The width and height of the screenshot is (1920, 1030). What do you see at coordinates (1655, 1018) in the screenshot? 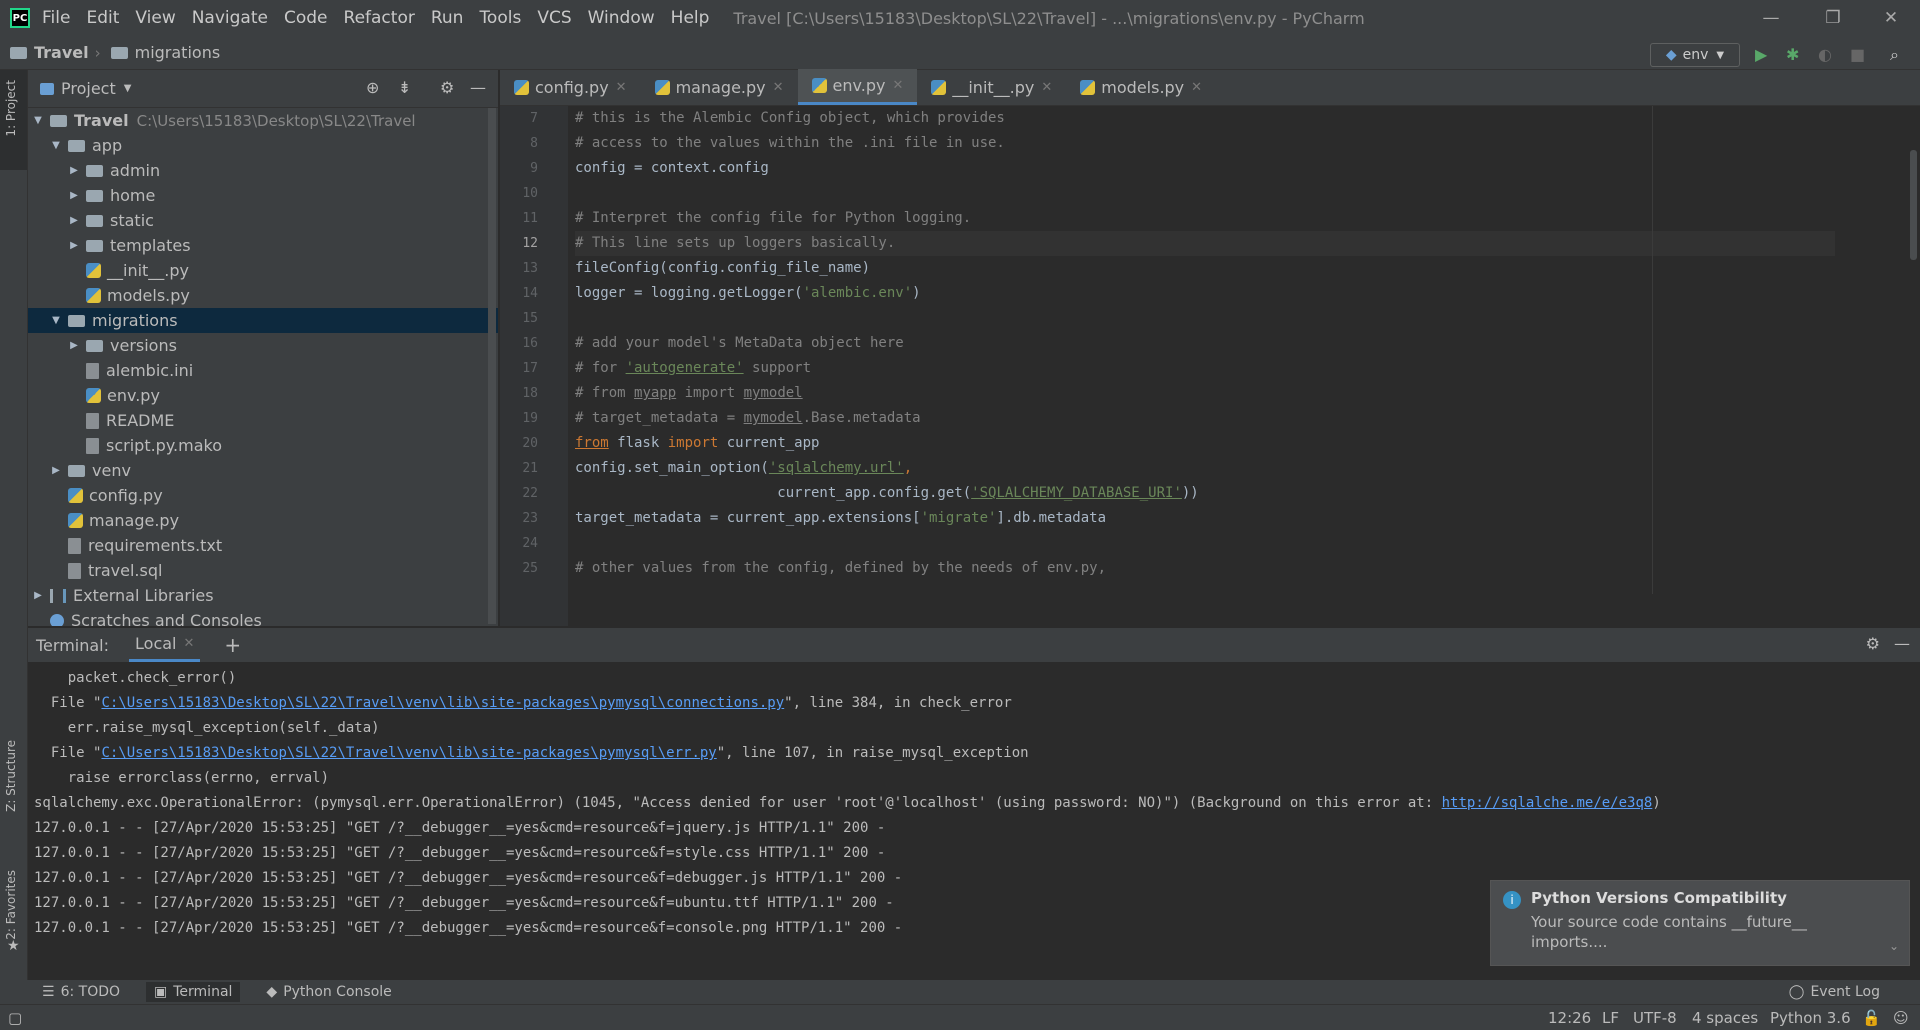
I see `file-encoding: UTF-8` at bounding box center [1655, 1018].